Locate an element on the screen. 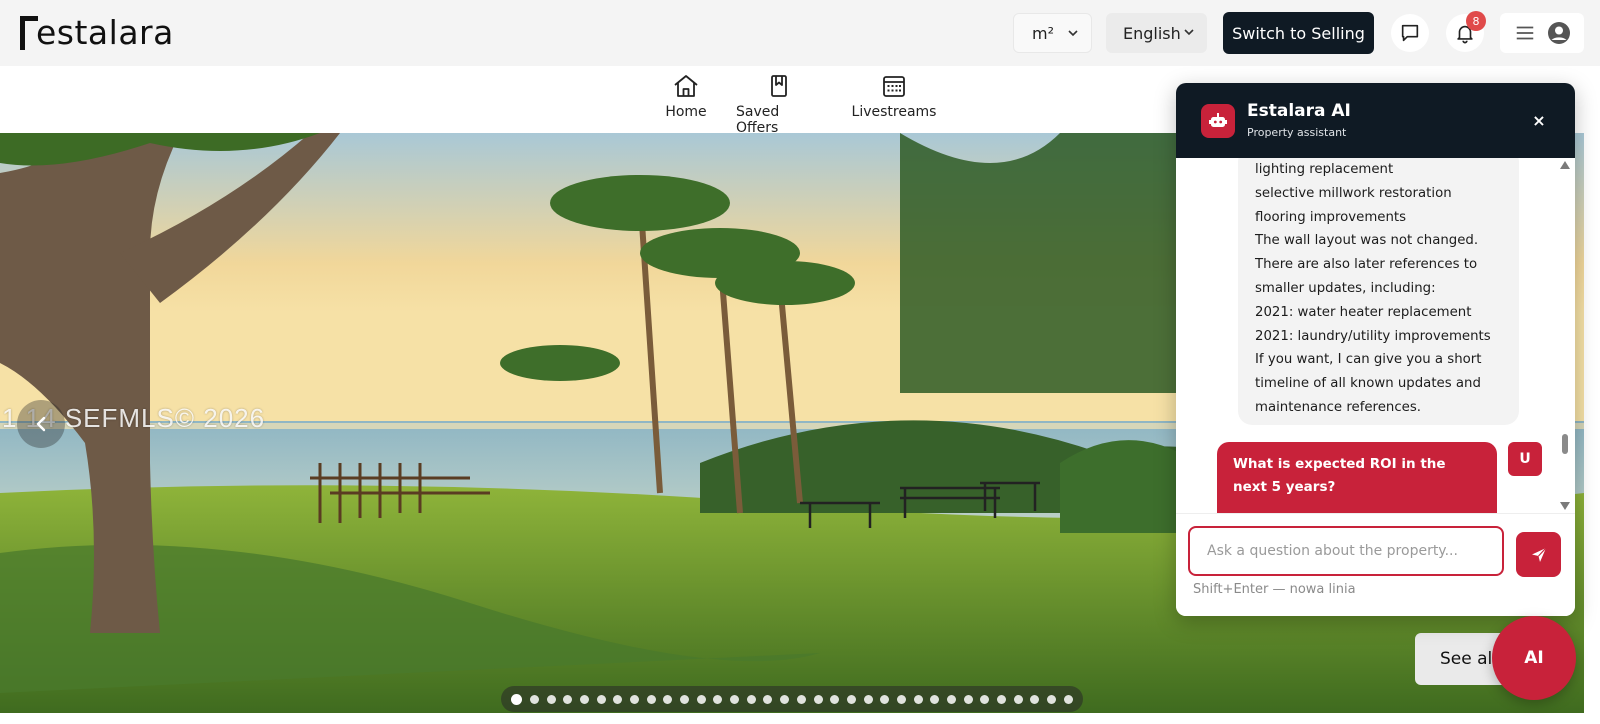  scrollbar-thumb is located at coordinates (1565, 444).